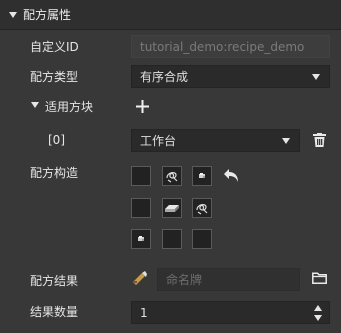  Describe the element at coordinates (170, 15) in the screenshot. I see `section-header: 配方属性` at that location.